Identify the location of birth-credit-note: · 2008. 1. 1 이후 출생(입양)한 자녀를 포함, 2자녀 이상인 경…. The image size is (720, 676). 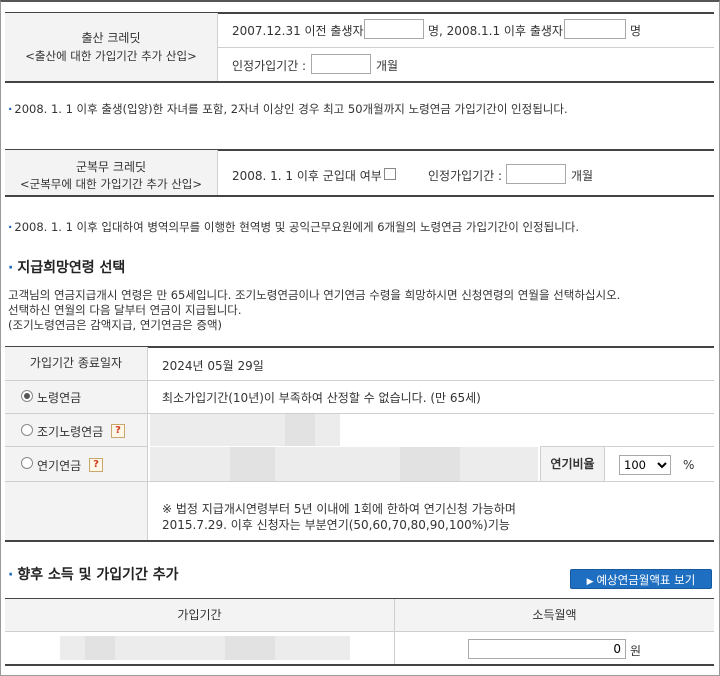
(288, 109).